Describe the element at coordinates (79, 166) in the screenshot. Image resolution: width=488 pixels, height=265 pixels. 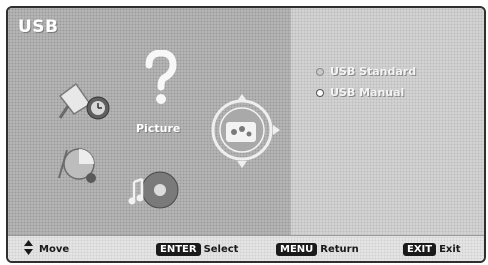
I see `photo-icon` at that location.